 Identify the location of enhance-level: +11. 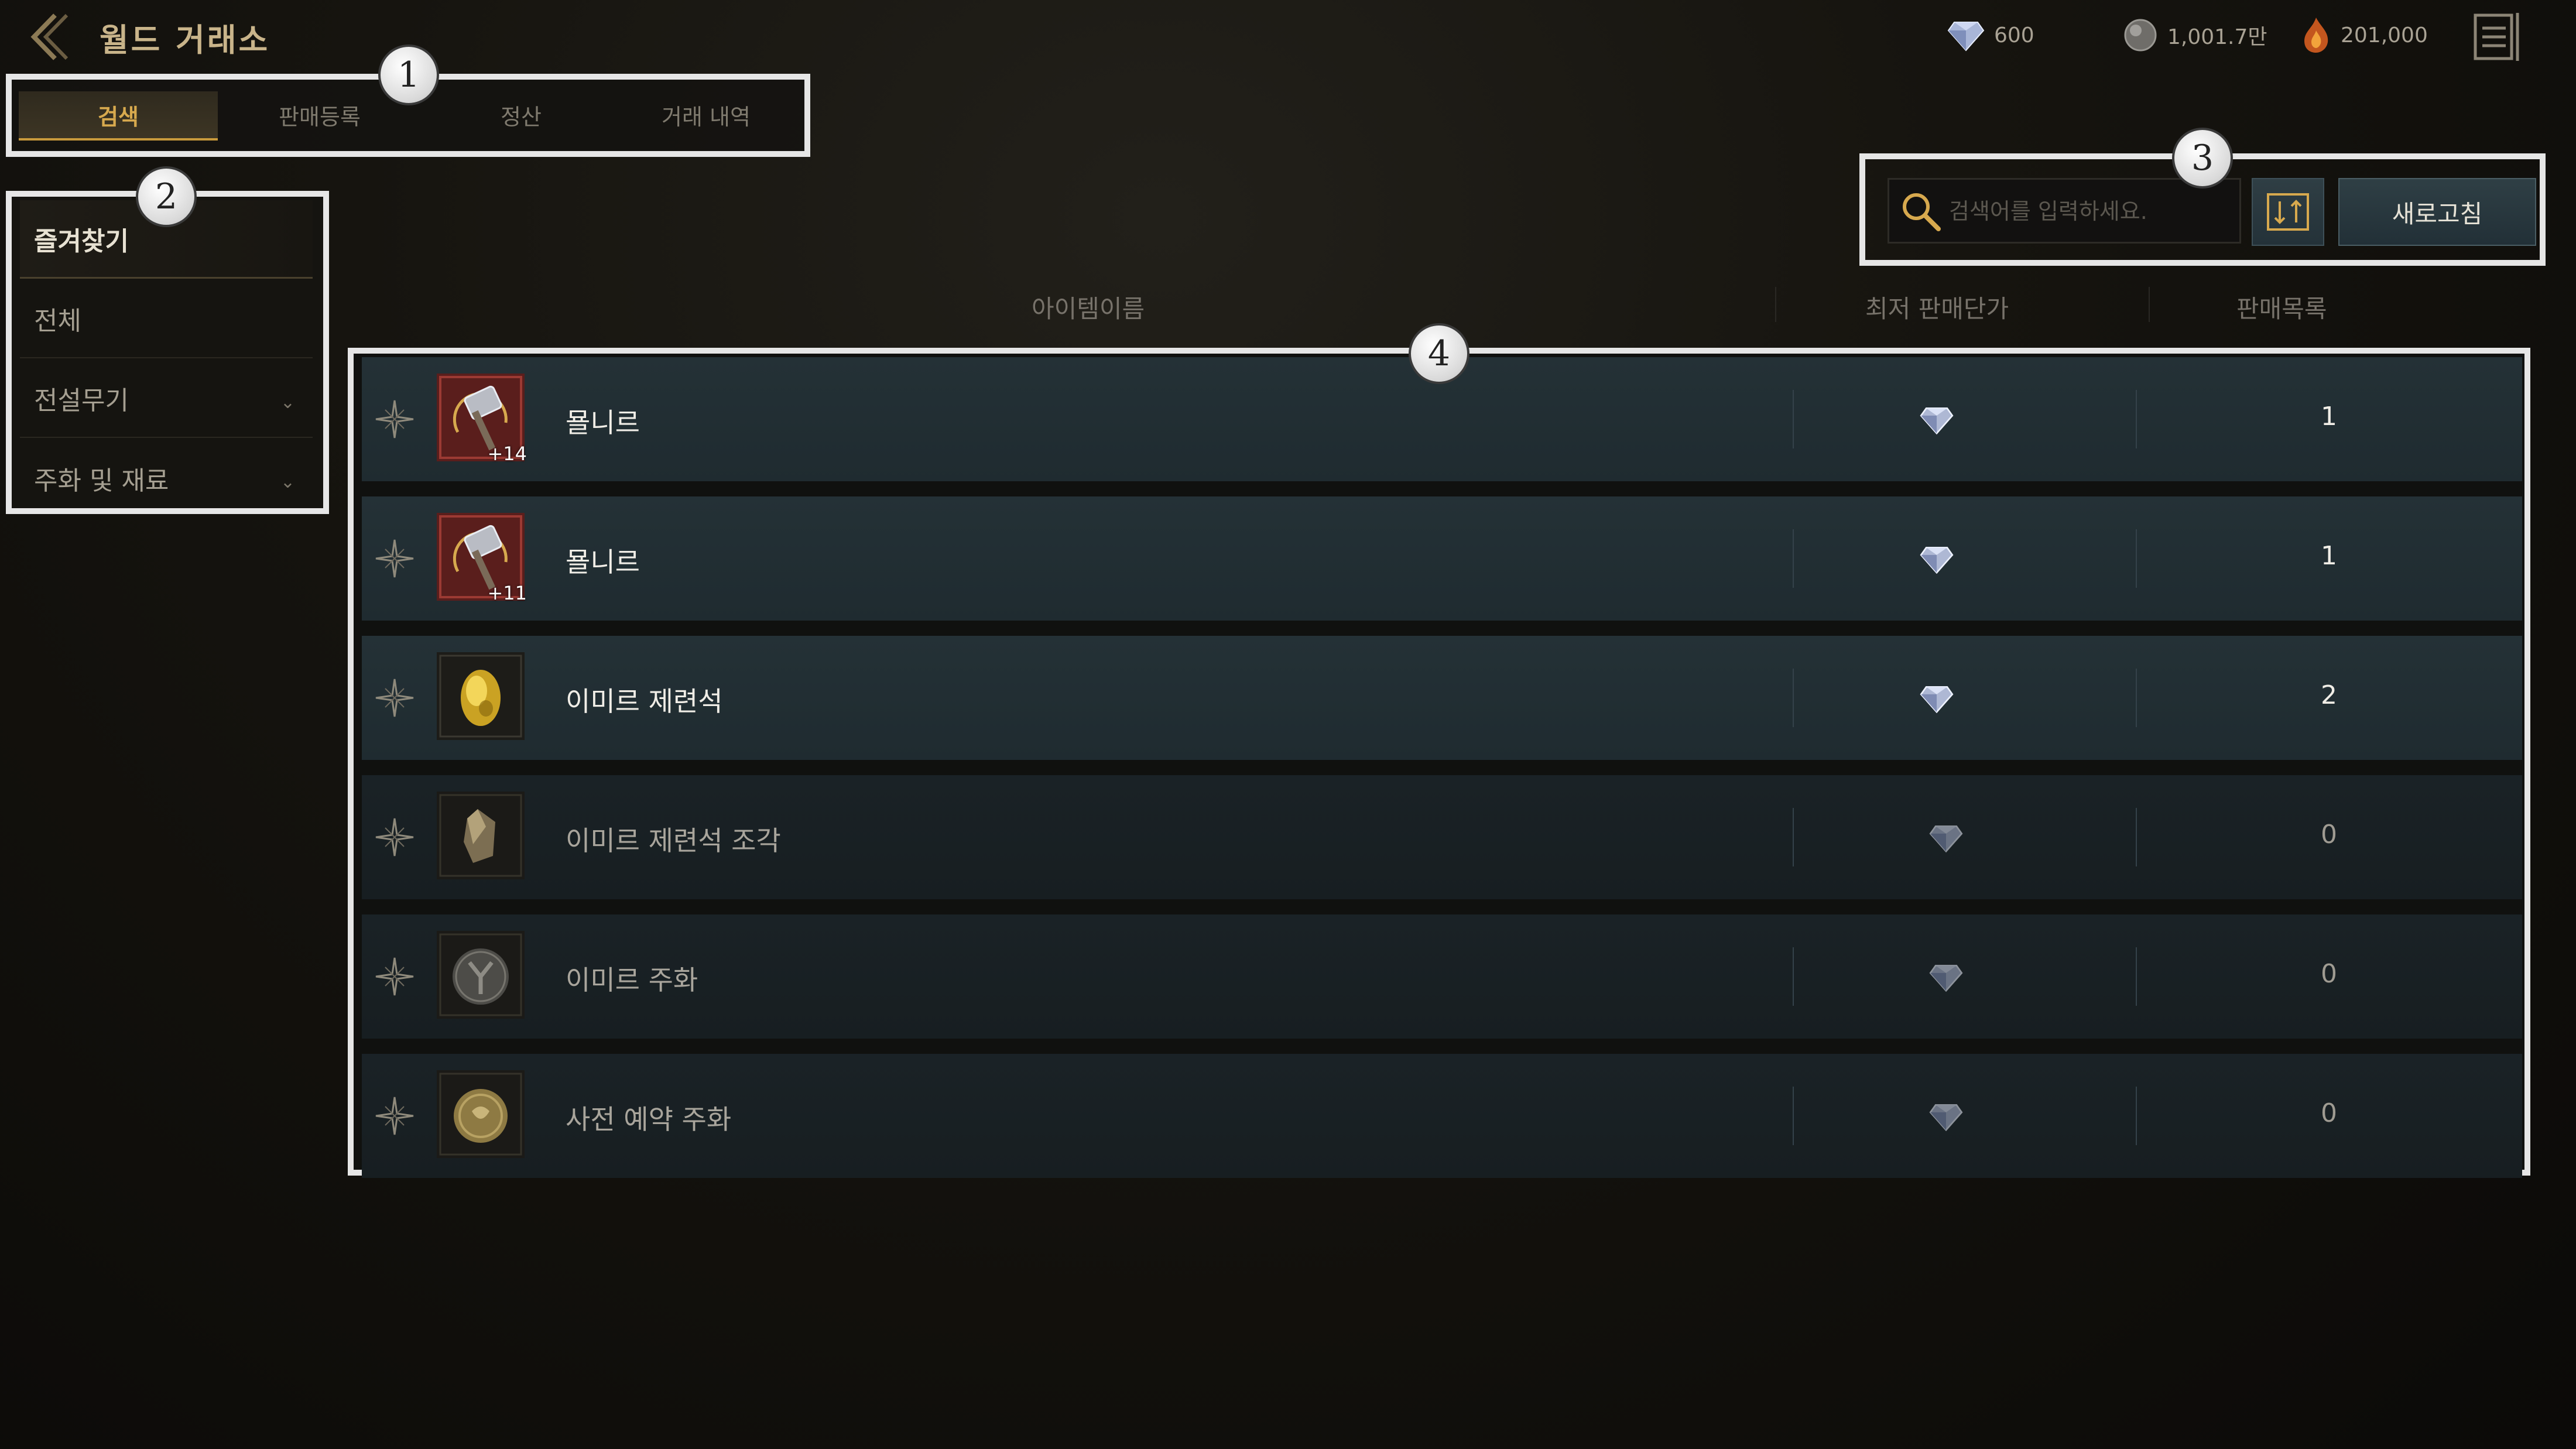
(507, 593).